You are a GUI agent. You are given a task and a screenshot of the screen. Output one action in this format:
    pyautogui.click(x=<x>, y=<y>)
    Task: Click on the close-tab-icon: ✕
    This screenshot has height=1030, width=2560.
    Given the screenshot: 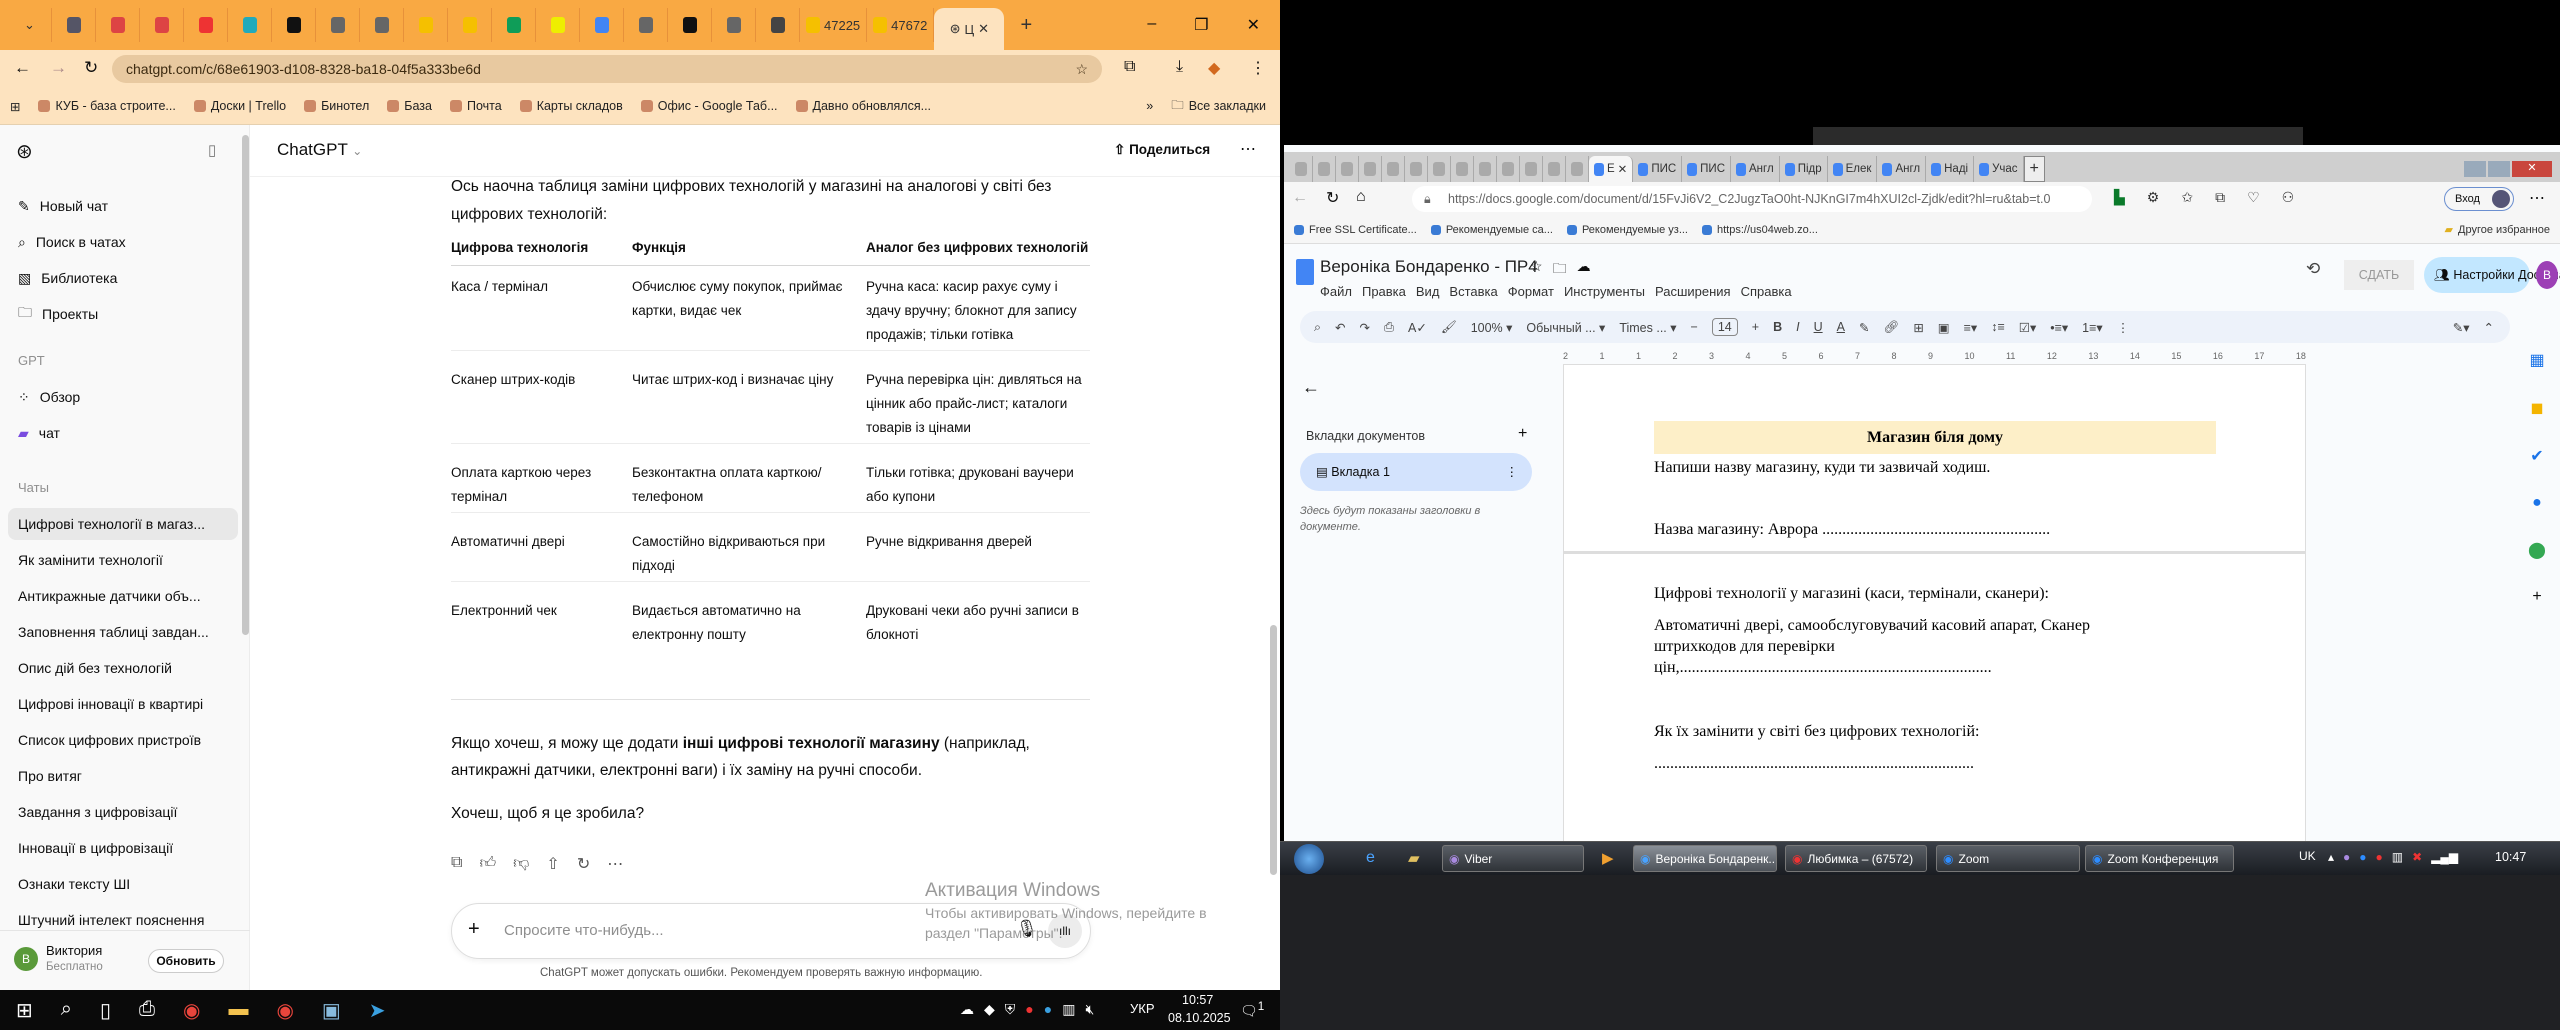 What is the action you would take?
    pyautogui.click(x=983, y=29)
    